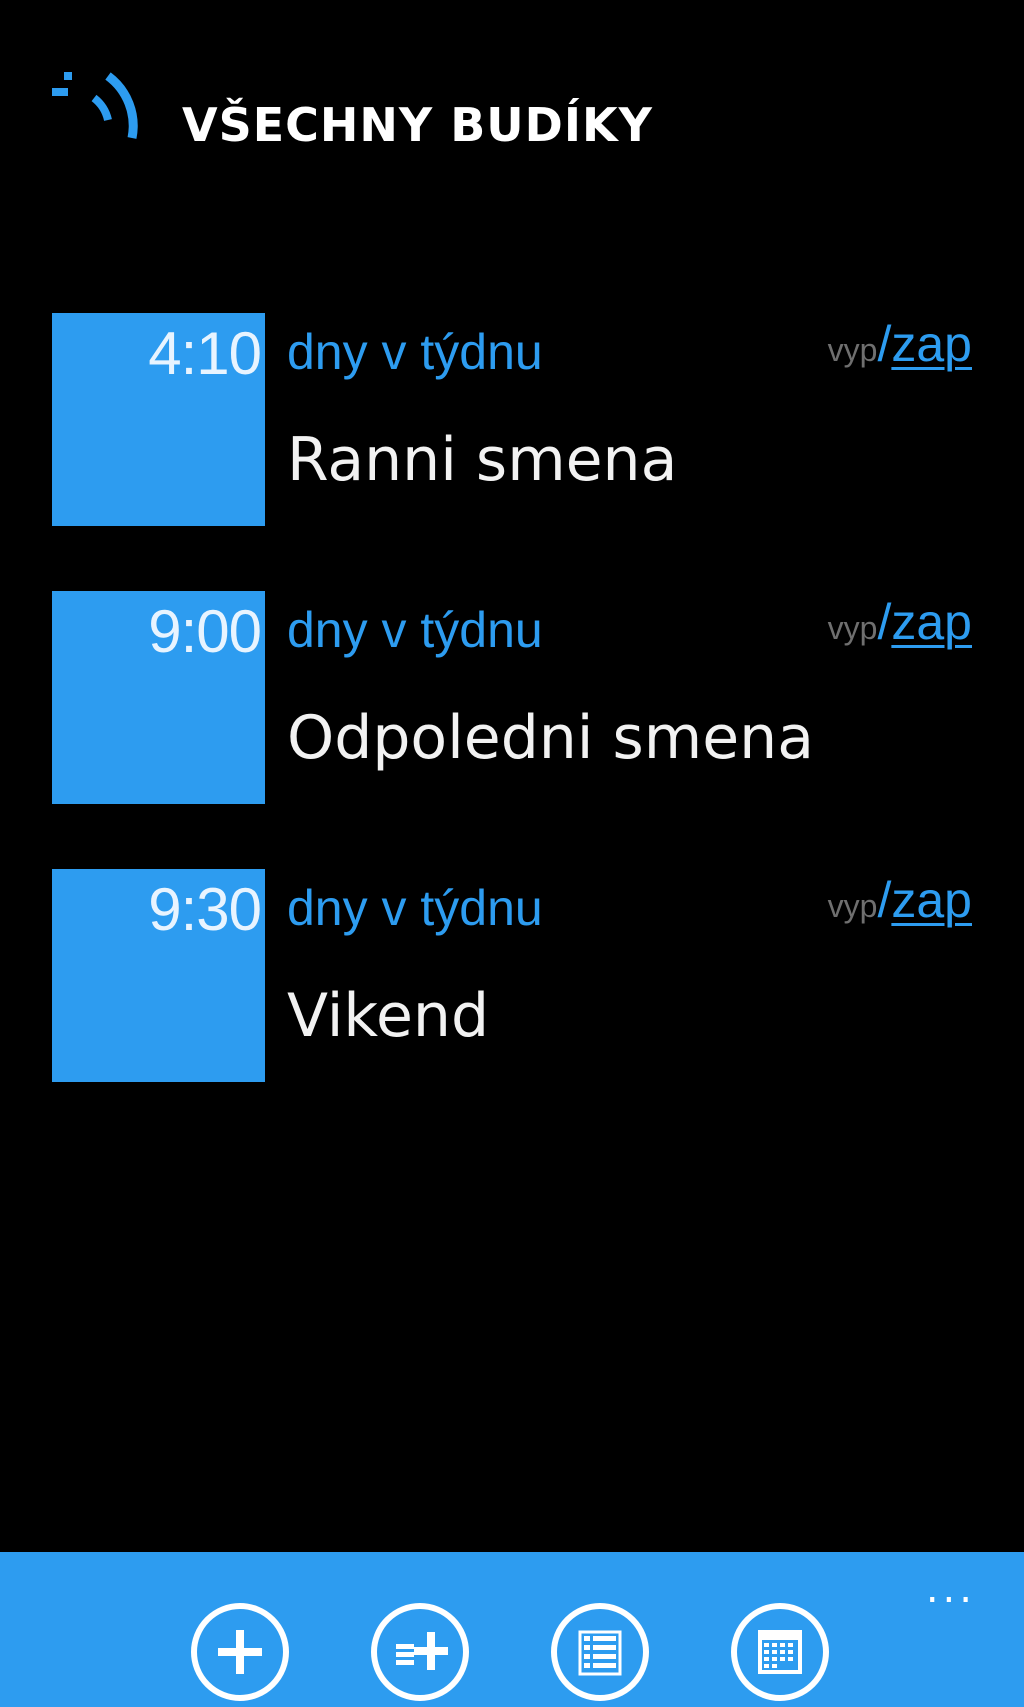 Image resolution: width=1024 pixels, height=1707 pixels. What do you see at coordinates (482, 460) in the screenshot?
I see `alarm-name: Ranni smena` at bounding box center [482, 460].